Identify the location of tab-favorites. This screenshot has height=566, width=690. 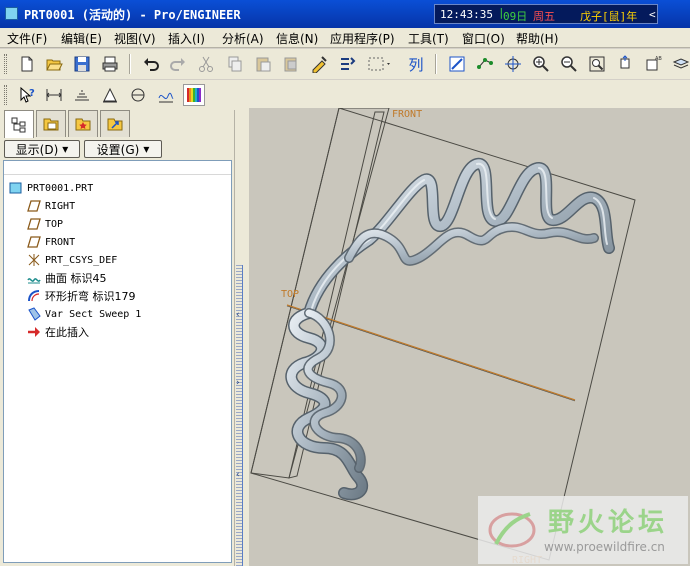
(83, 123).